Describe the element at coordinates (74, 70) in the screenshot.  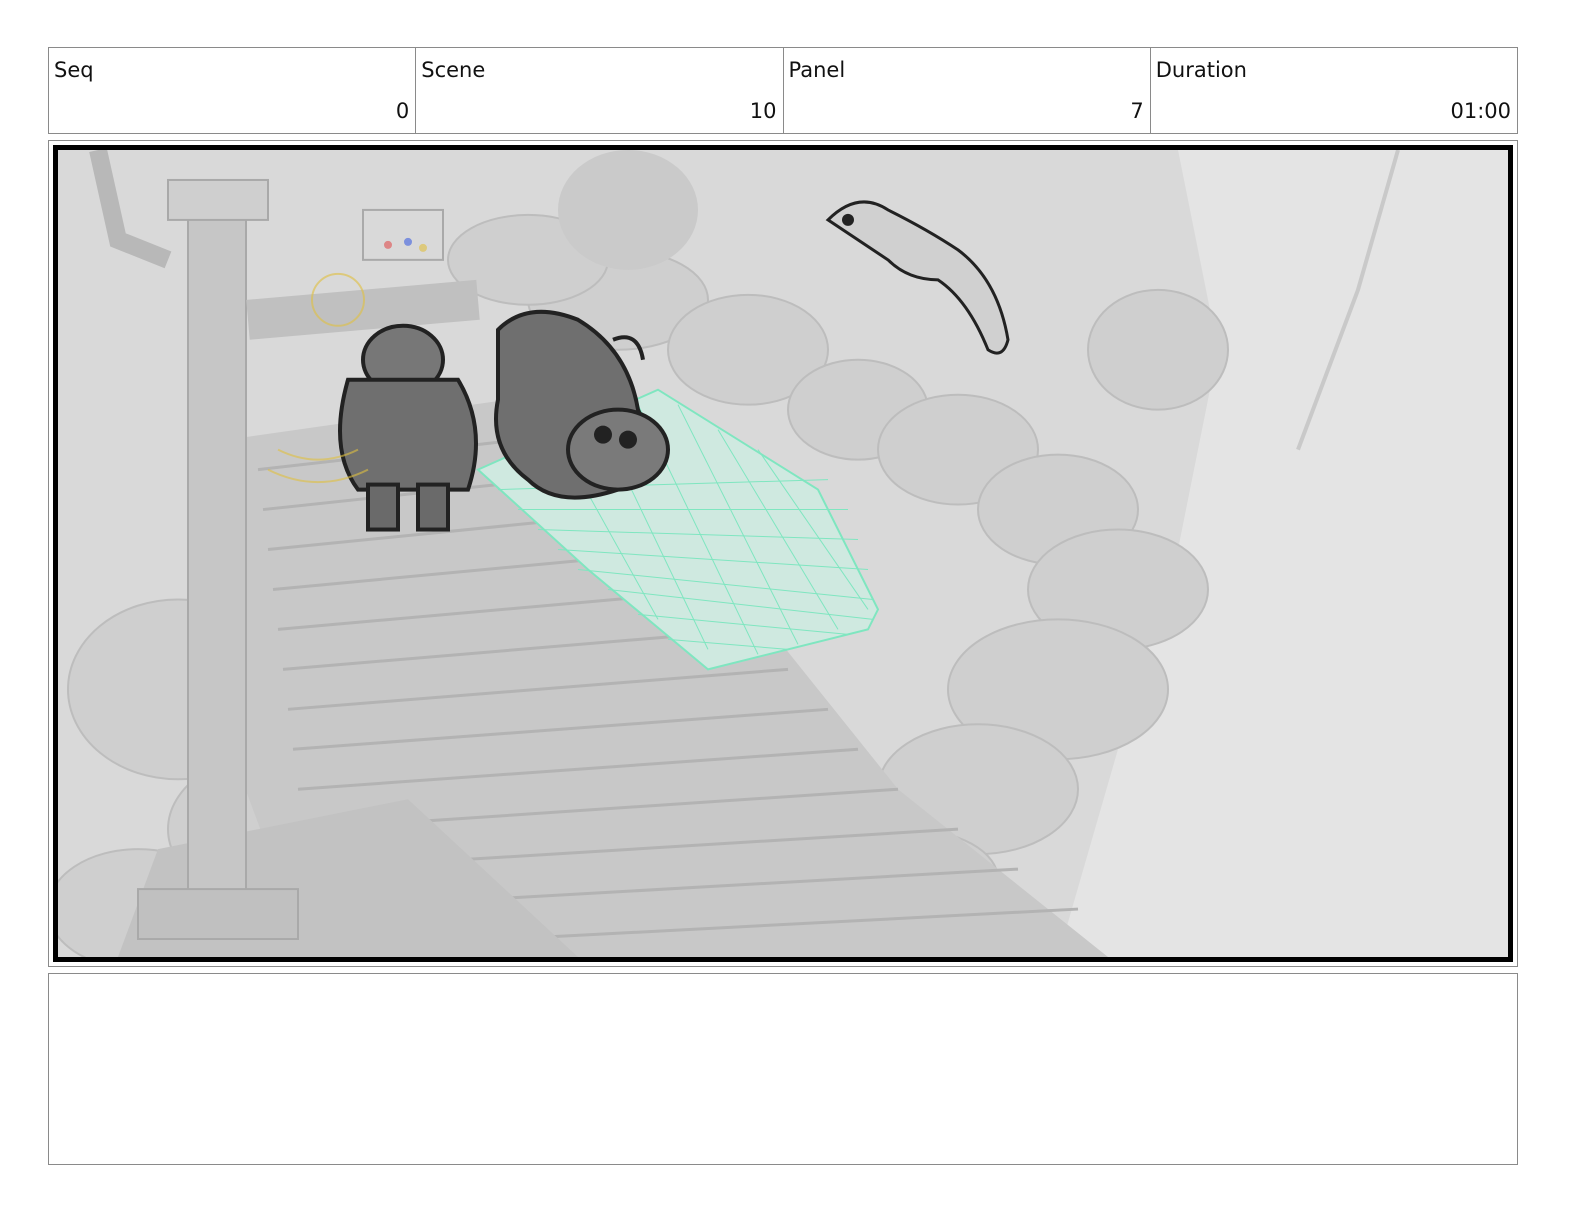
I see `seq-label: Seq` at that location.